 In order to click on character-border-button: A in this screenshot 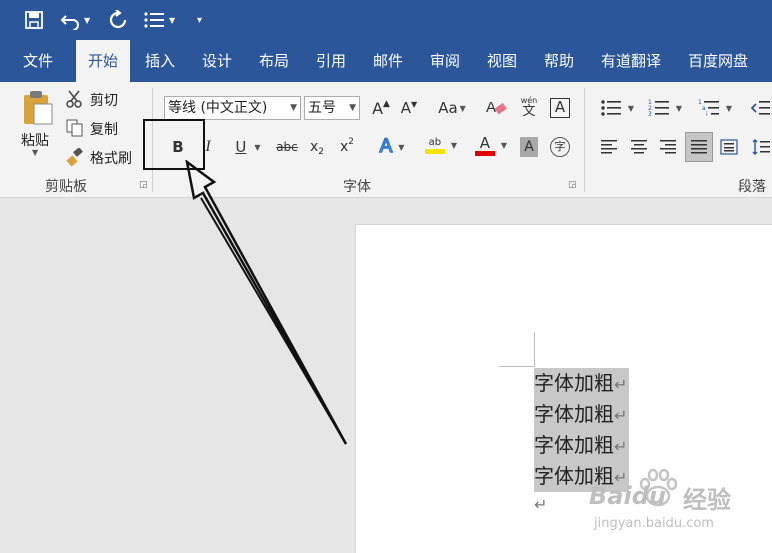, I will do `click(560, 108)`.